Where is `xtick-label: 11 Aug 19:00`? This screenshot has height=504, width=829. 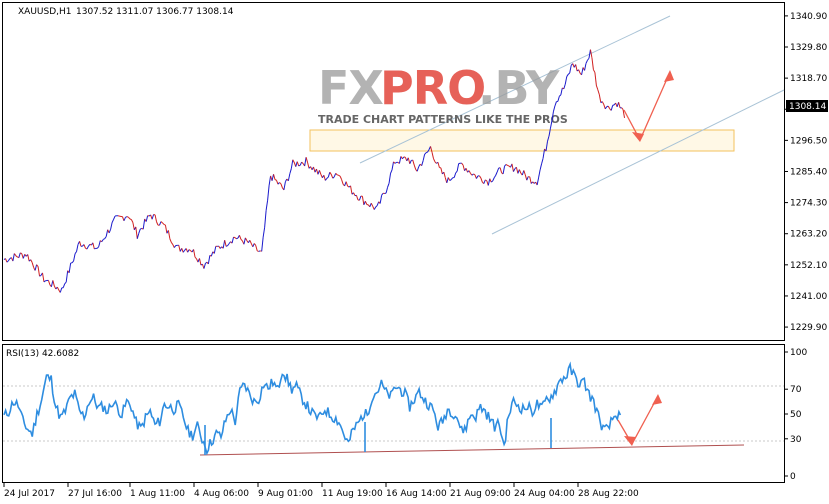 xtick-label: 11 Aug 19:00 is located at coordinates (352, 494).